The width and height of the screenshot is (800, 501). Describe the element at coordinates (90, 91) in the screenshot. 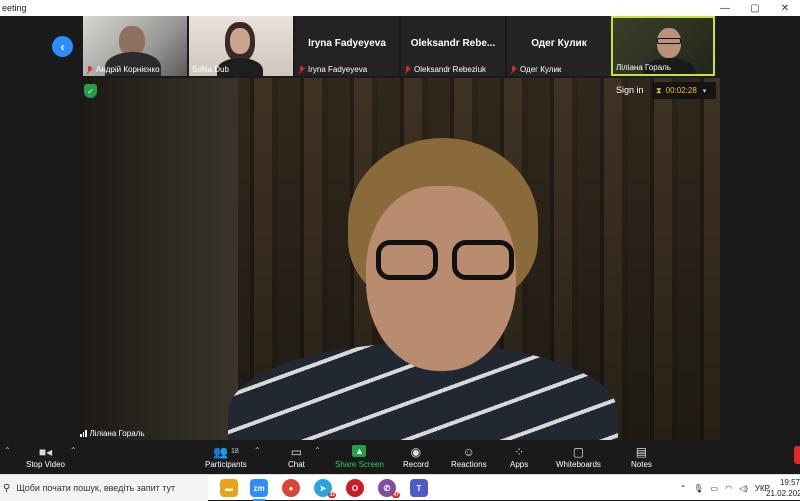

I see `encryption-shield-icon: ✓` at that location.